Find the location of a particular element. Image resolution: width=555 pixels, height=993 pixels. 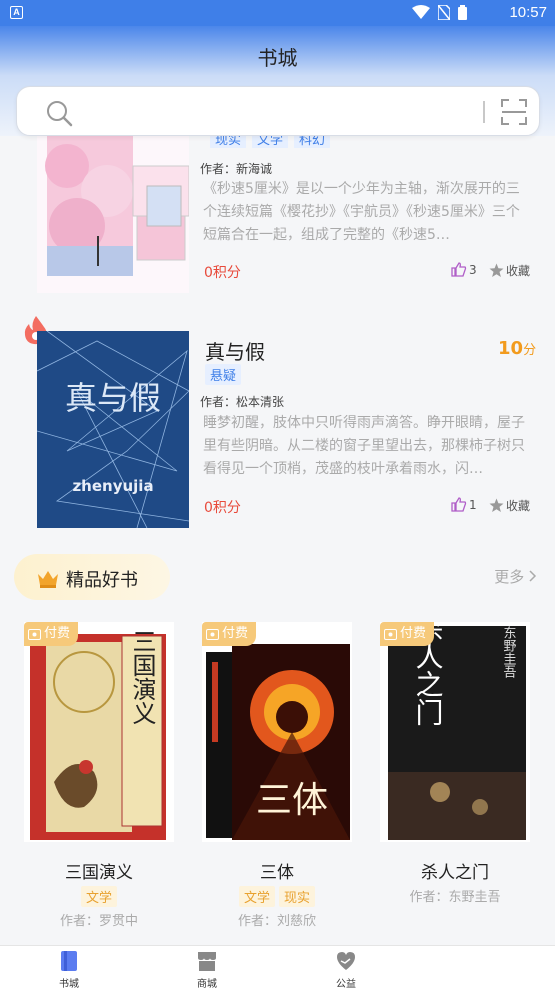

like-count: 1 is located at coordinates (473, 504).